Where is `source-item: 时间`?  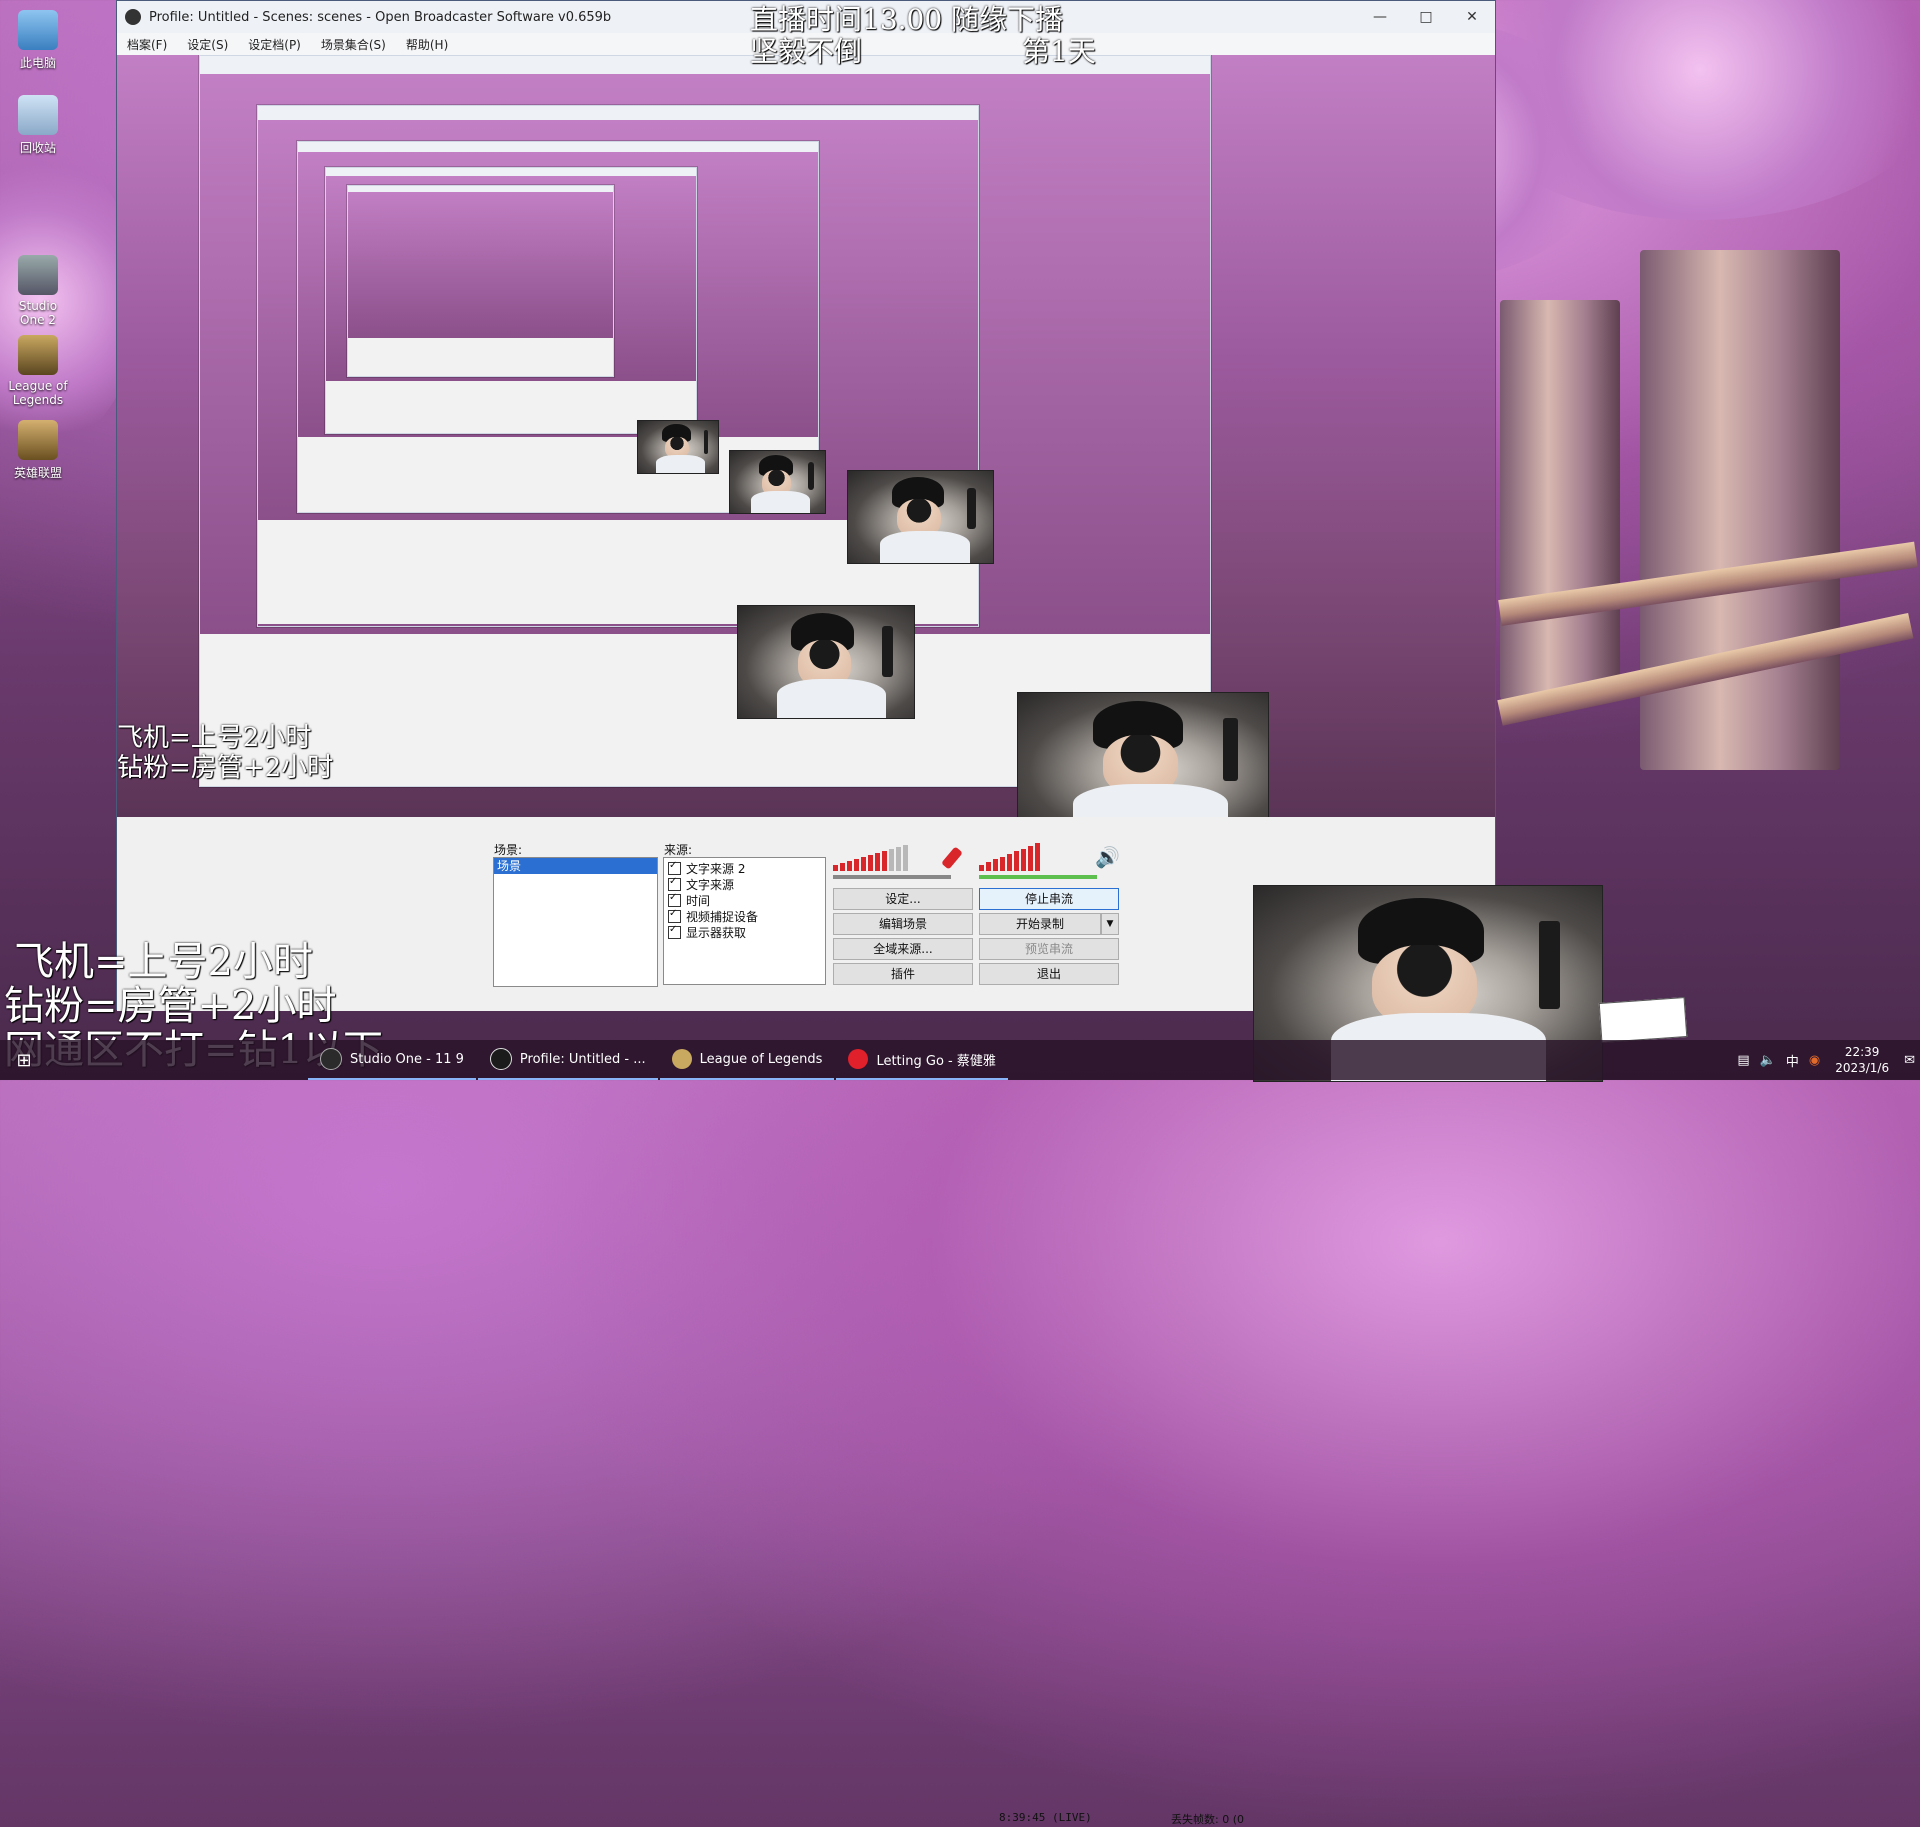 source-item: 时间 is located at coordinates (744, 900).